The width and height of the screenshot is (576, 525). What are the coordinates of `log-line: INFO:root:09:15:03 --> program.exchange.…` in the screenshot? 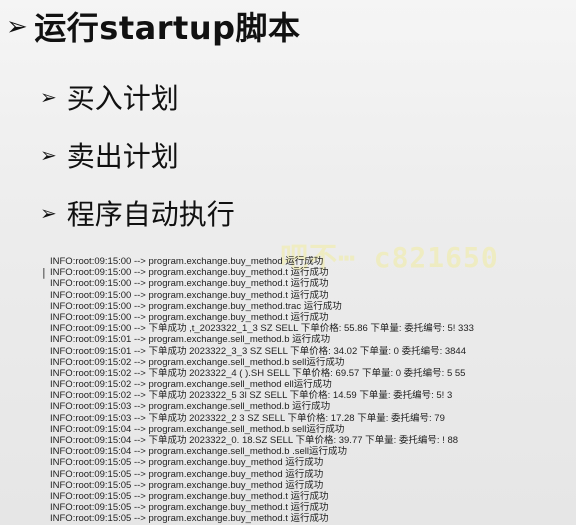 It's located at (190, 407).